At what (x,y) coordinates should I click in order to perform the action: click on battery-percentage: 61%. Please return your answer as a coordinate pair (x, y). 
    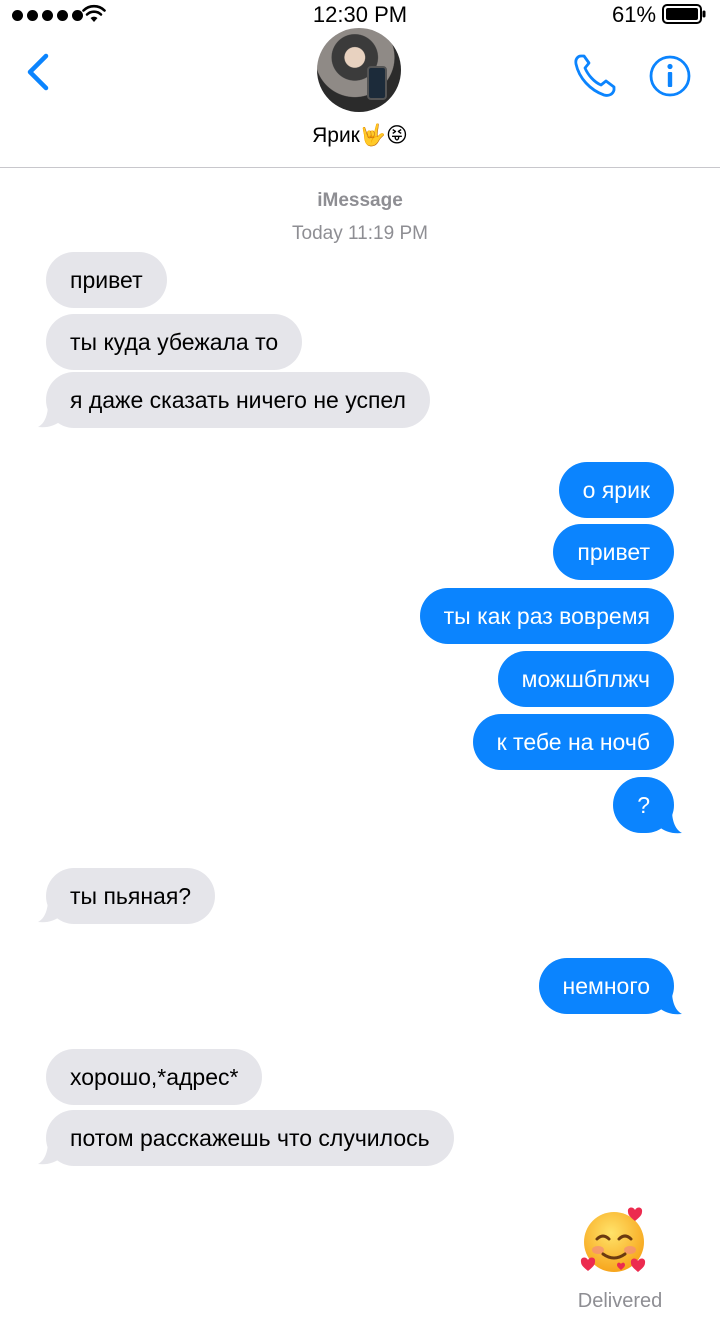
    Looking at the image, I should click on (634, 14).